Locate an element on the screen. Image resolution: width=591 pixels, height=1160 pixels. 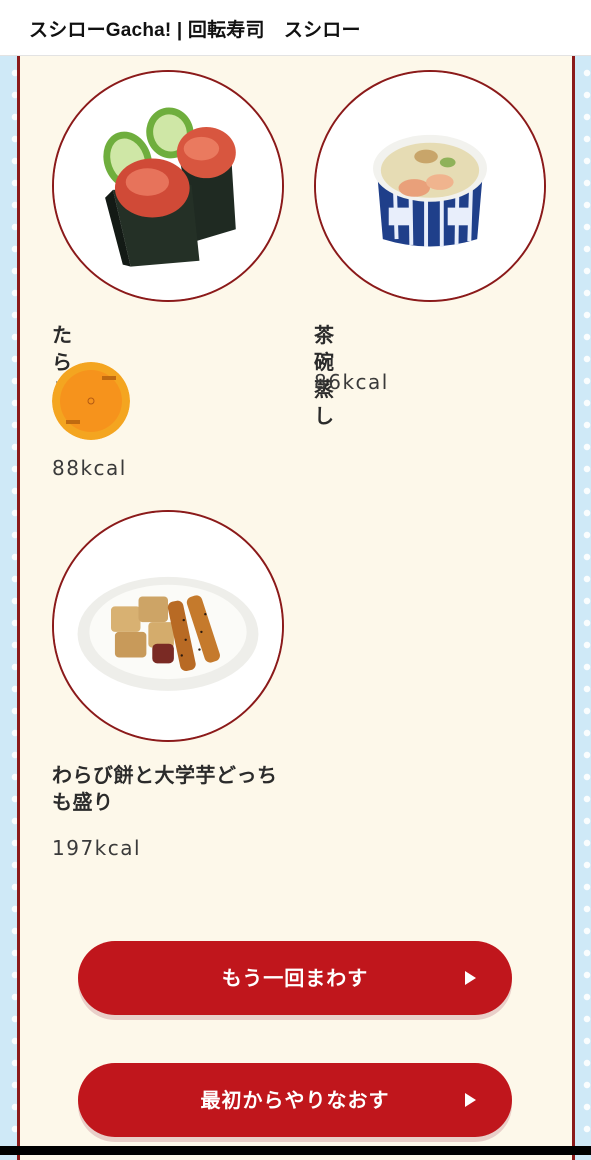
spin-again-button: もう一回まわす is located at coordinates (295, 978).